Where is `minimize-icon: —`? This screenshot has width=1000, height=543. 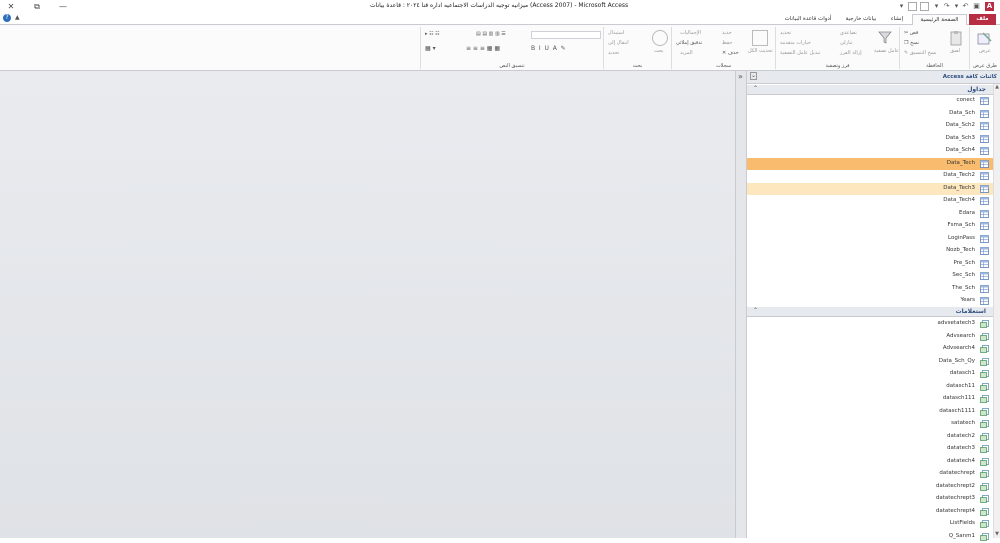
minimize-icon: — is located at coordinates (63, 6).